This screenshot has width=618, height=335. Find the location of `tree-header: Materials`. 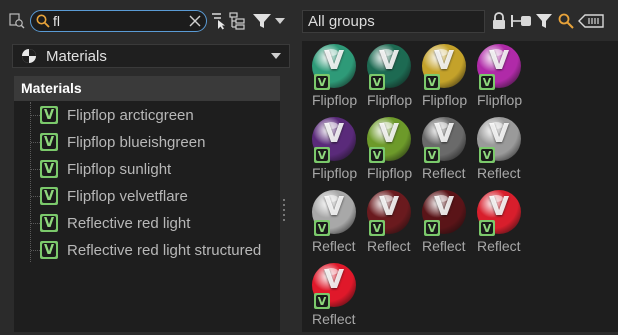

tree-header: Materials is located at coordinates (147, 88).